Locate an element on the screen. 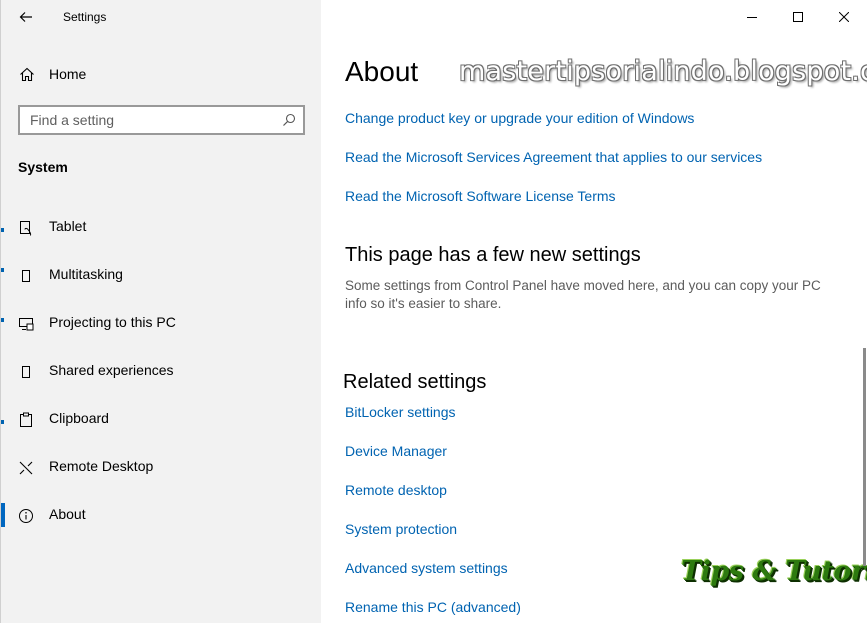 The height and width of the screenshot is (623, 867). system-protection-link: System protection is located at coordinates (401, 529).